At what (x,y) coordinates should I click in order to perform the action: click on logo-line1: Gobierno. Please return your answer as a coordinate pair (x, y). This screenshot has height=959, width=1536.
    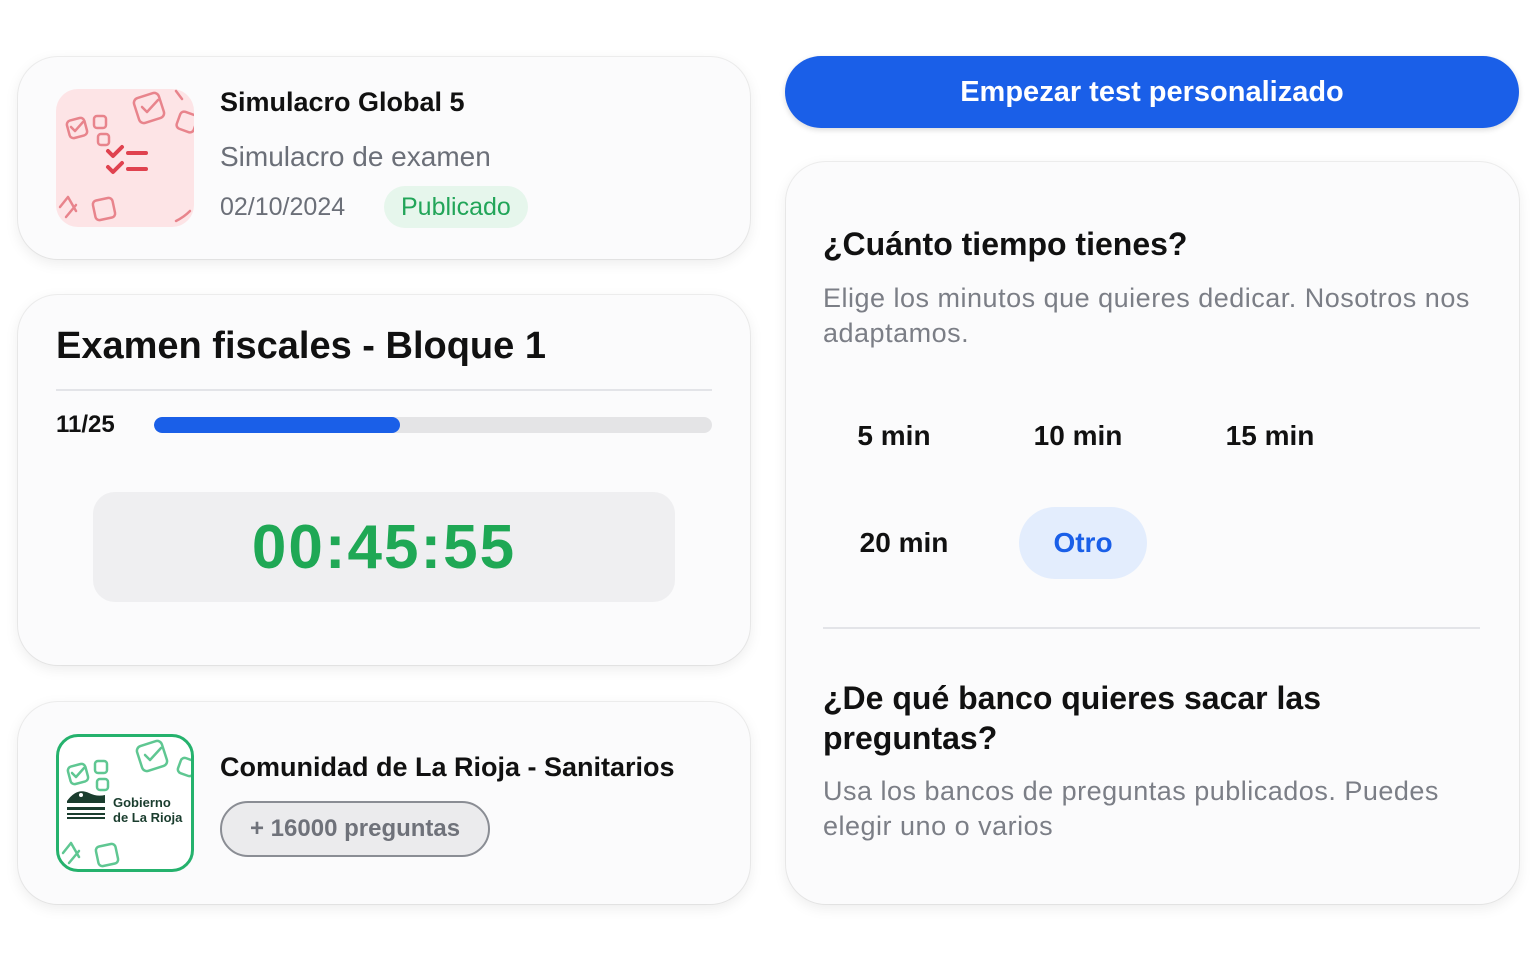
    Looking at the image, I should click on (142, 802).